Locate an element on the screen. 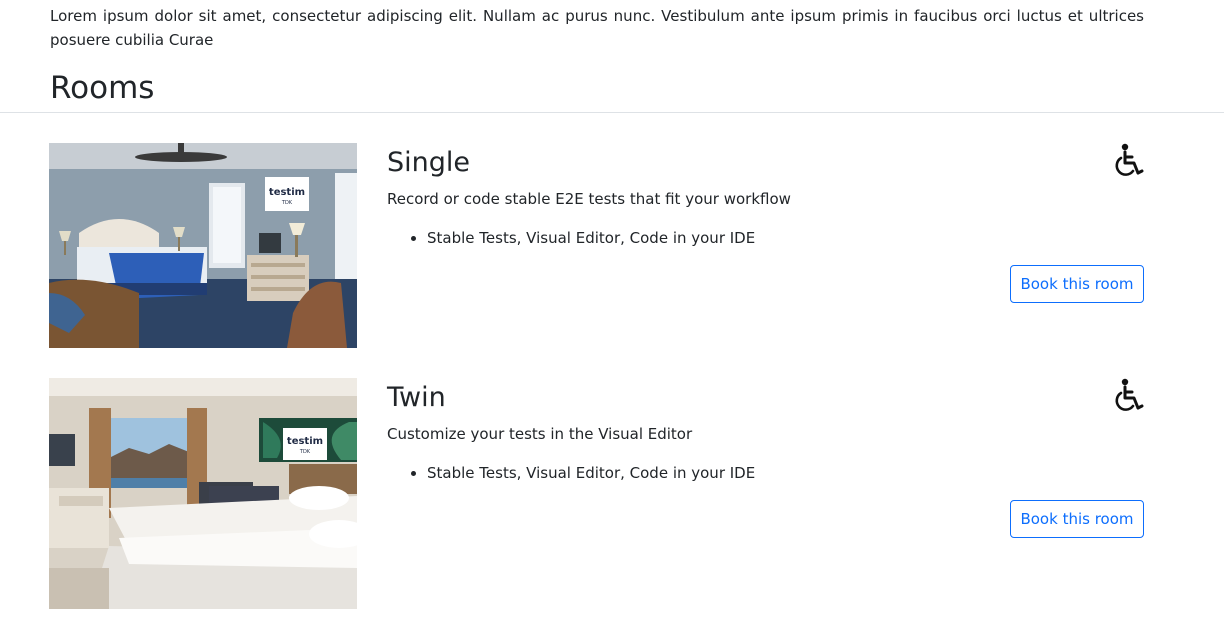 This screenshot has height=620, width=1224. room-name: Single is located at coordinates (429, 162).